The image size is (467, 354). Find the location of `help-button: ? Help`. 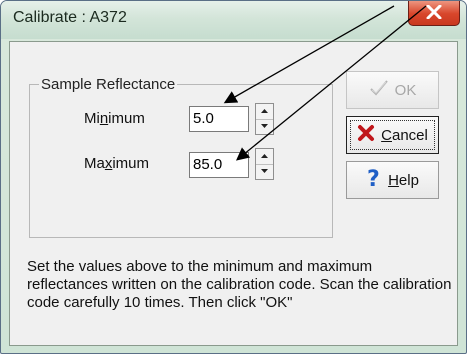

help-button: ? Help is located at coordinates (392, 180).